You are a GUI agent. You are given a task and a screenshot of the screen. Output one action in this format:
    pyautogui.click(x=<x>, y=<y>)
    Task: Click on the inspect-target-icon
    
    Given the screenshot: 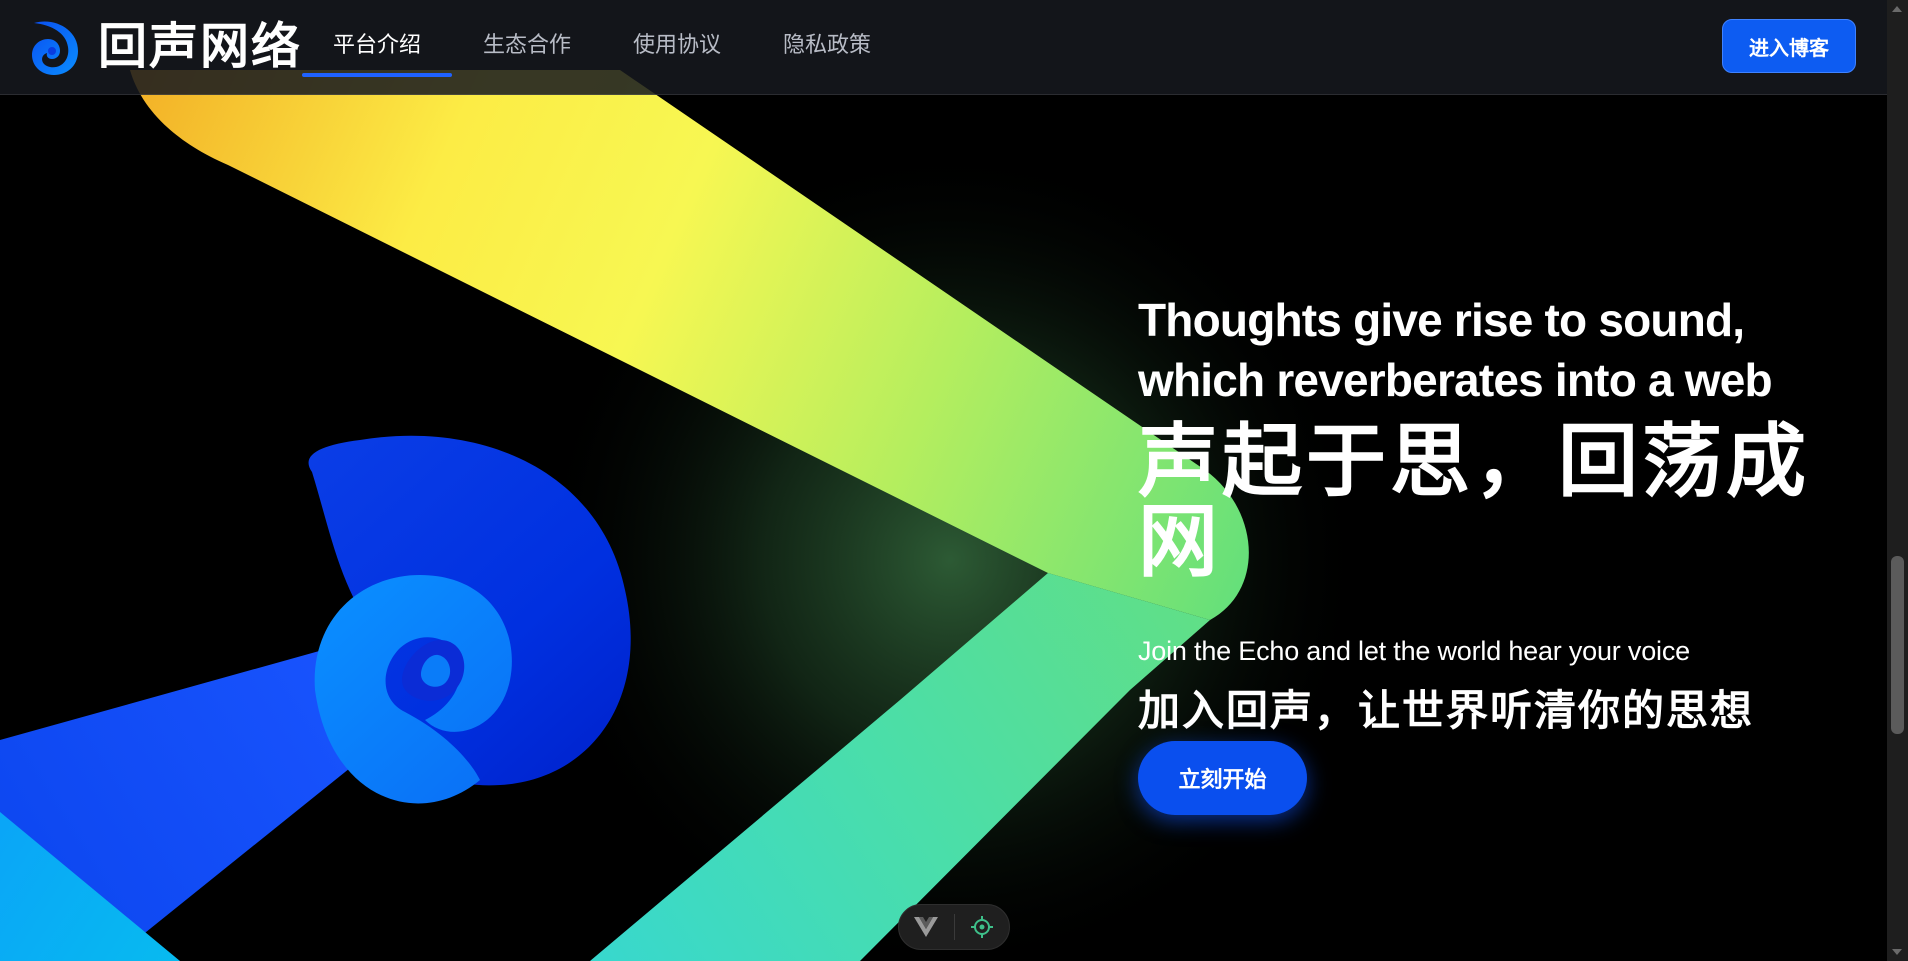 What is the action you would take?
    pyautogui.click(x=981, y=927)
    